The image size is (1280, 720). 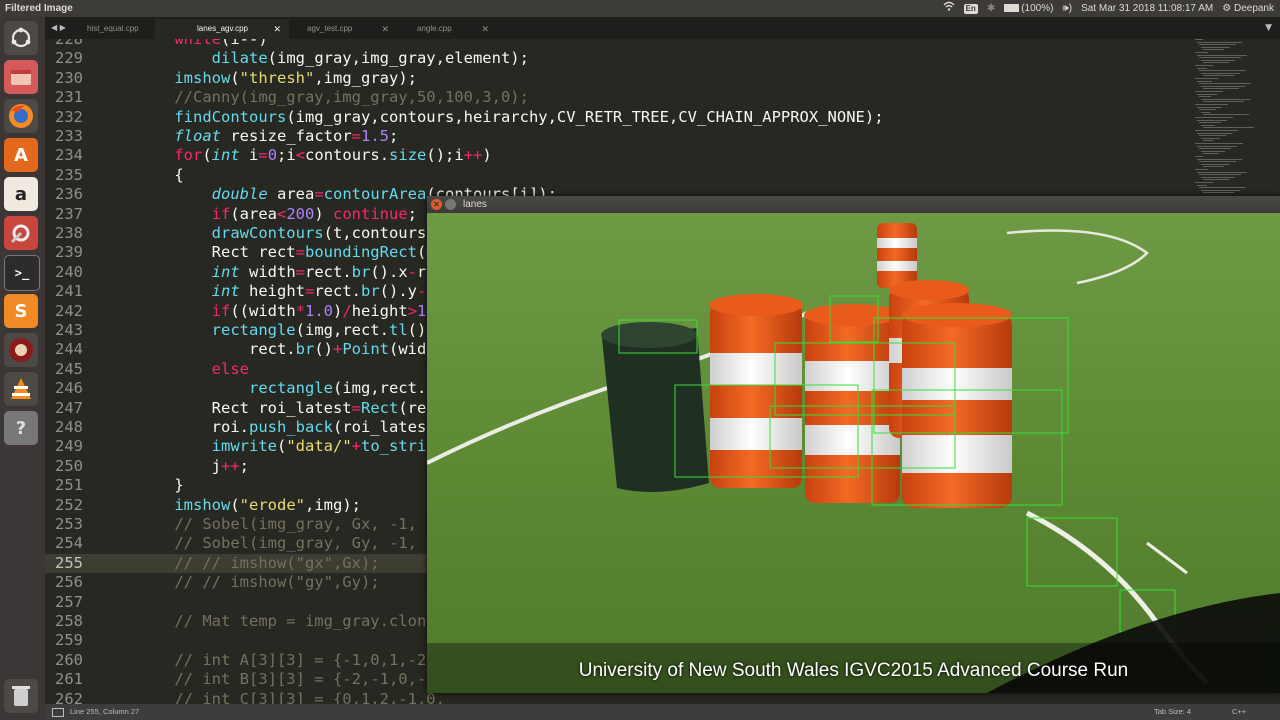 What do you see at coordinates (21, 38) in the screenshot?
I see `dash-home-icon` at bounding box center [21, 38].